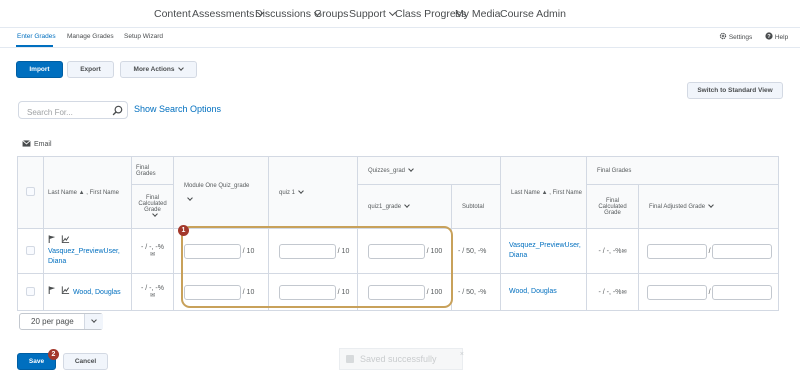 This screenshot has width=800, height=376. Describe the element at coordinates (143, 36) in the screenshot. I see `tab-setup-wizard: Setup Wizard` at that location.